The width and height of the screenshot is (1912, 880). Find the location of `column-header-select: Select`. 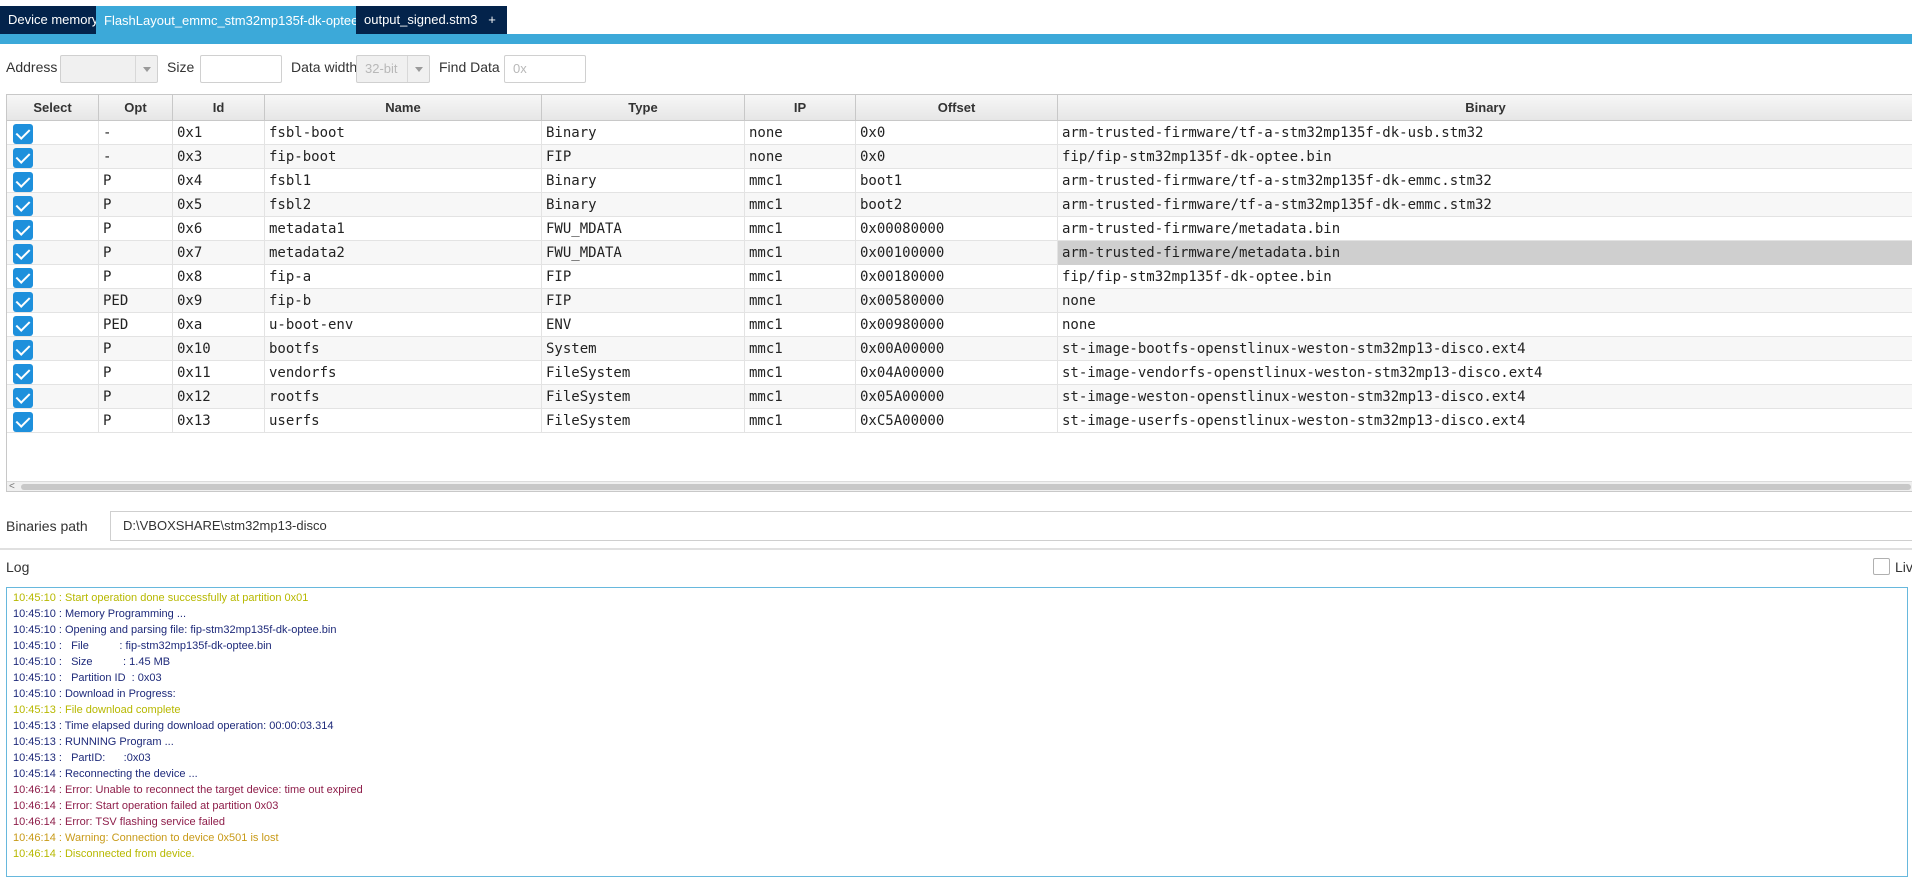

column-header-select: Select is located at coordinates (53, 108).